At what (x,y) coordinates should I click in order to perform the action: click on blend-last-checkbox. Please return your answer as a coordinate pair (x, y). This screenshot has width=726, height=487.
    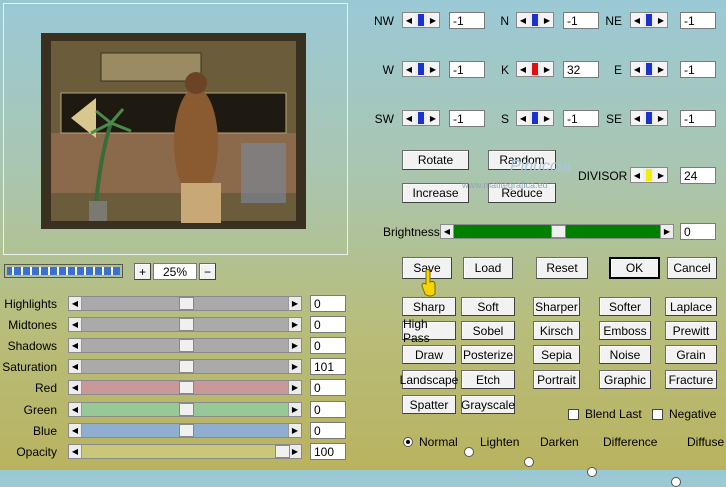
    Looking at the image, I should click on (573, 414).